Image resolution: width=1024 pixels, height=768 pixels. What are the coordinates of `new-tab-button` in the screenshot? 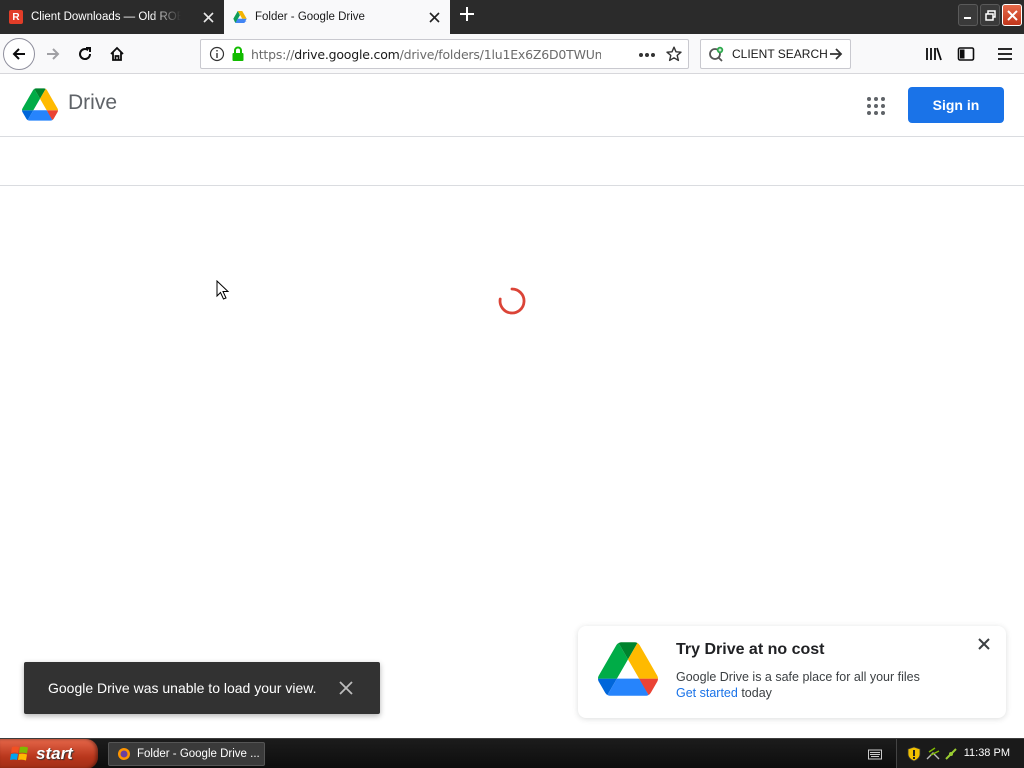 It's located at (467, 16).